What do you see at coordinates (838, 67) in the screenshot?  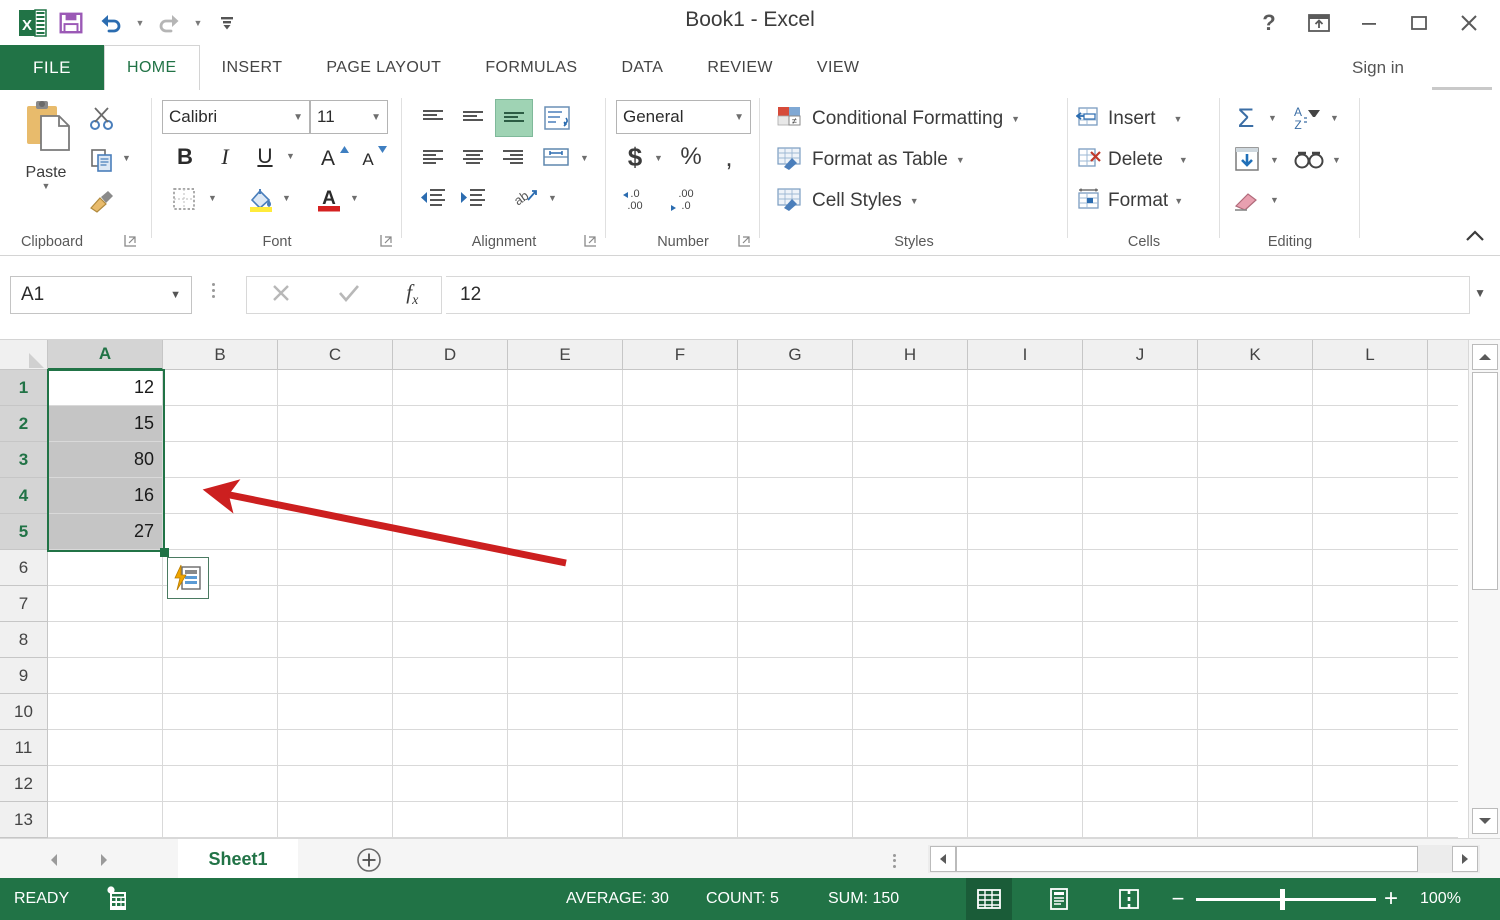 I see `tab-view: VIEW` at bounding box center [838, 67].